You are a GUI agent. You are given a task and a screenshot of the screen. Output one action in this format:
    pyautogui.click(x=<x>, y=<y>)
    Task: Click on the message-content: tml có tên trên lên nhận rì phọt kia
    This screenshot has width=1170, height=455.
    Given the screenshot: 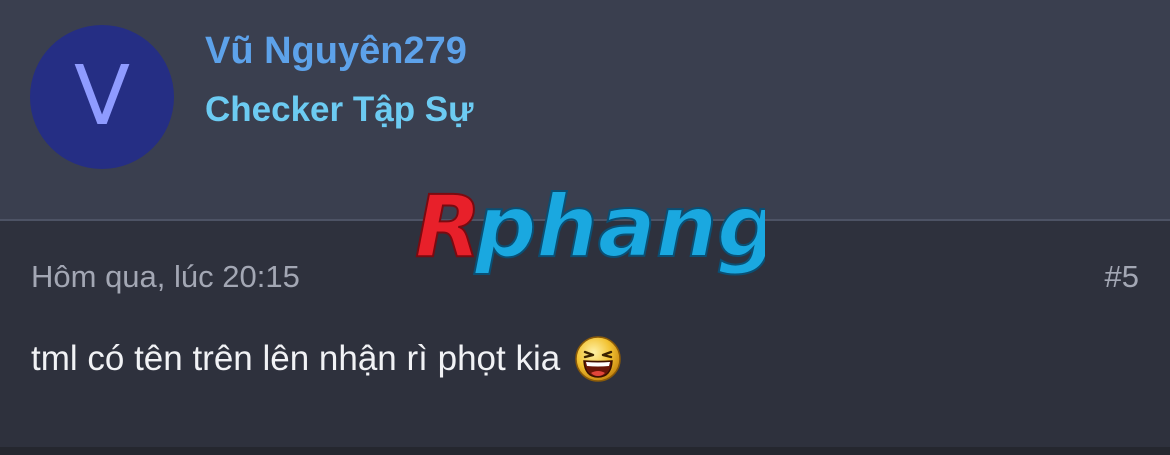 What is the action you would take?
    pyautogui.click(x=326, y=359)
    